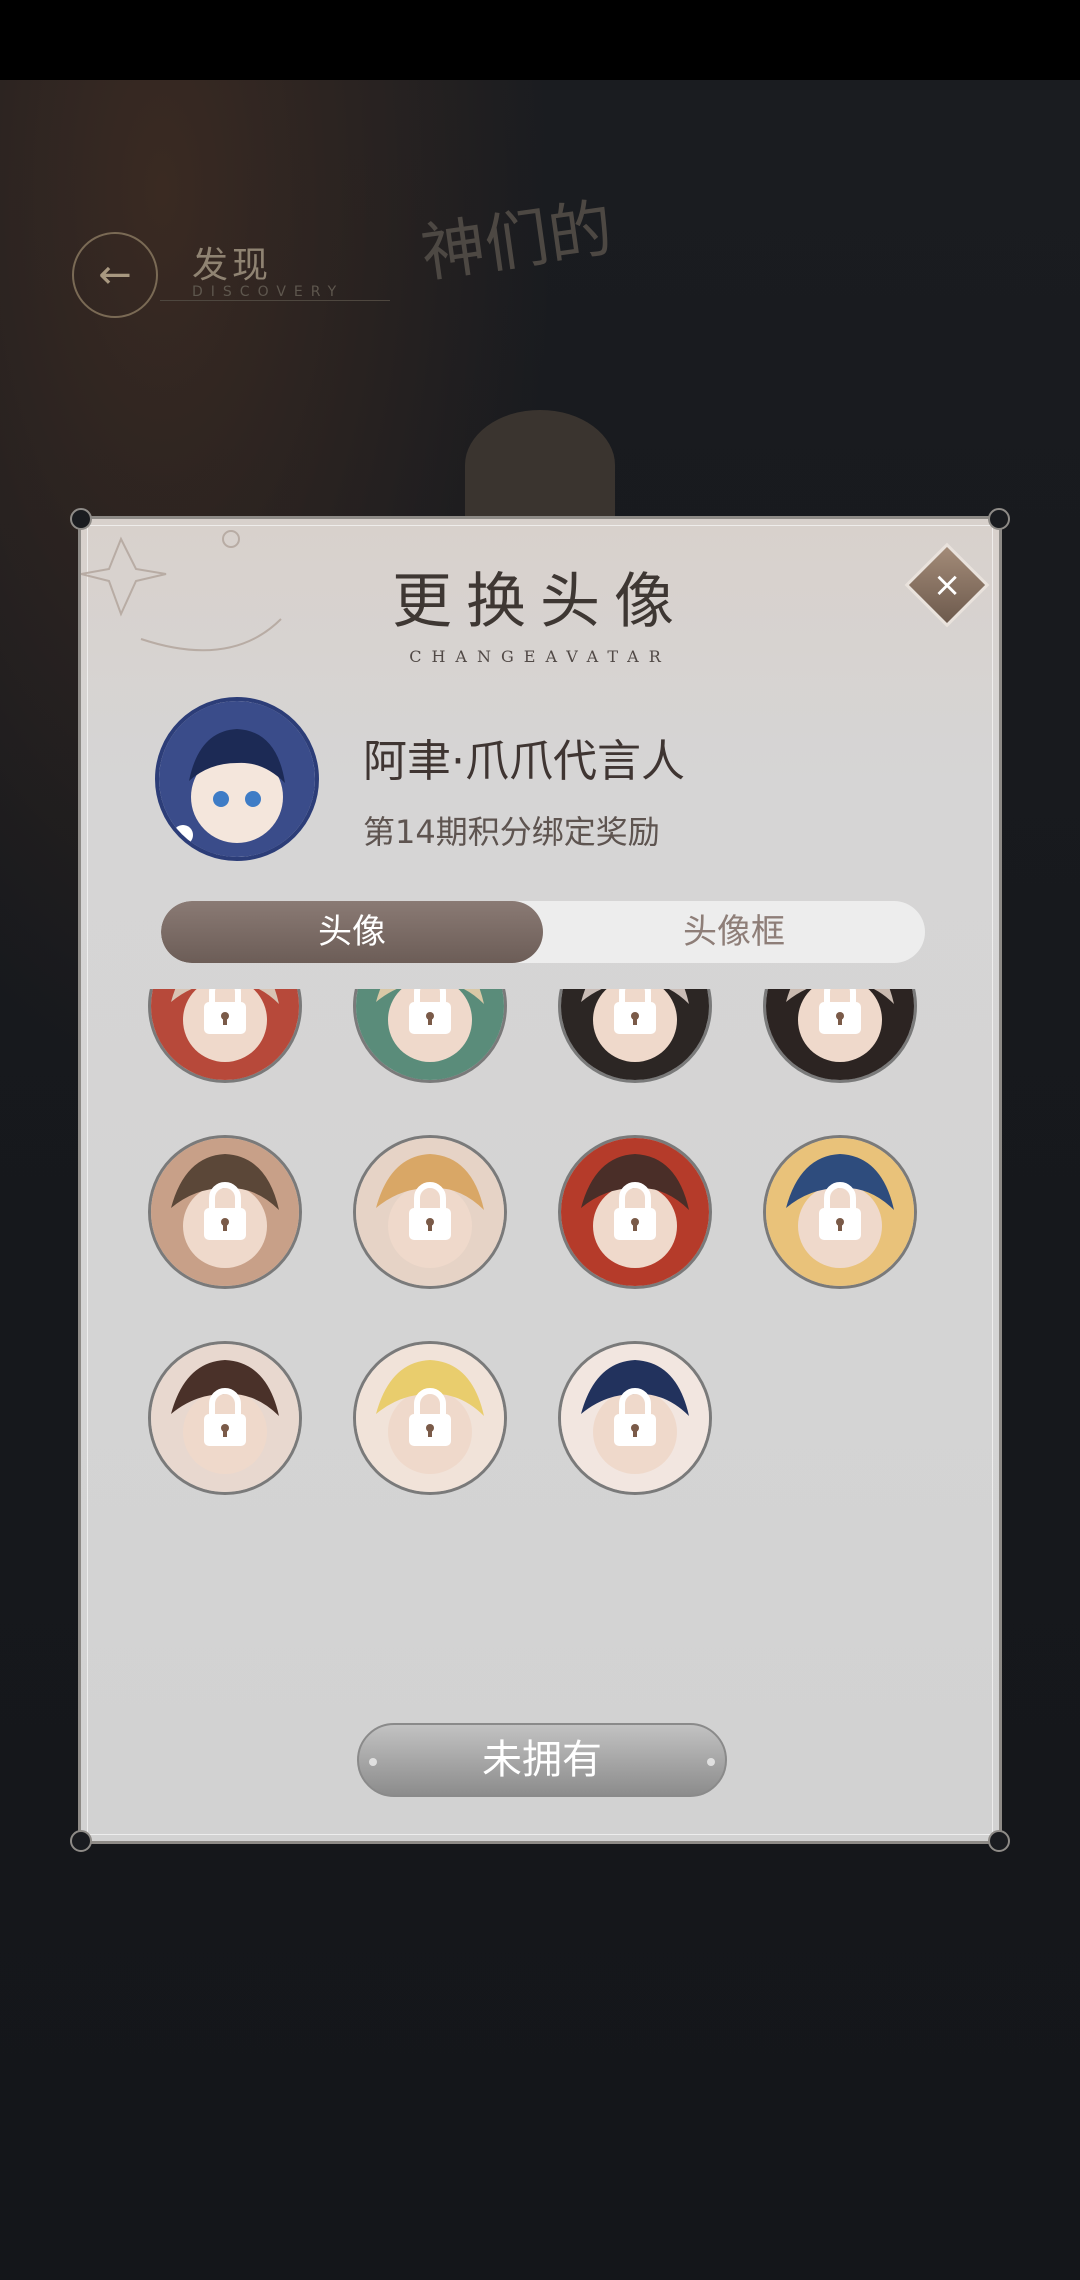  What do you see at coordinates (540, 40) in the screenshot?
I see `status-bar` at bounding box center [540, 40].